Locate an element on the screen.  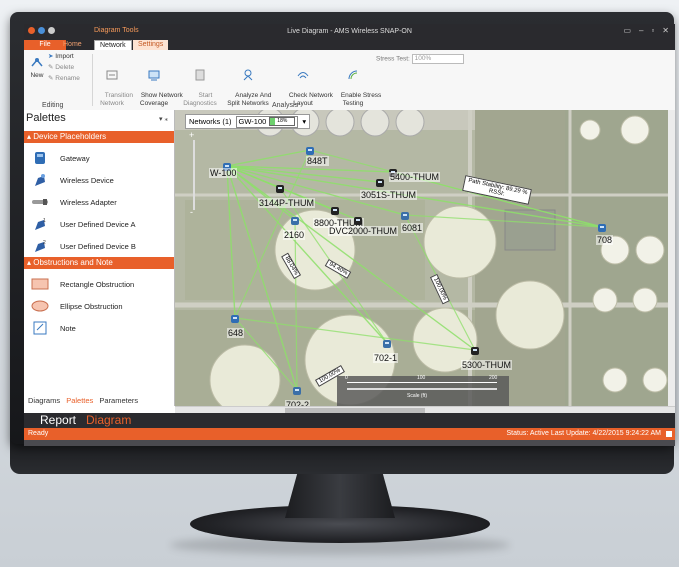
minimize-icon: – is located at coordinates (641, 30).